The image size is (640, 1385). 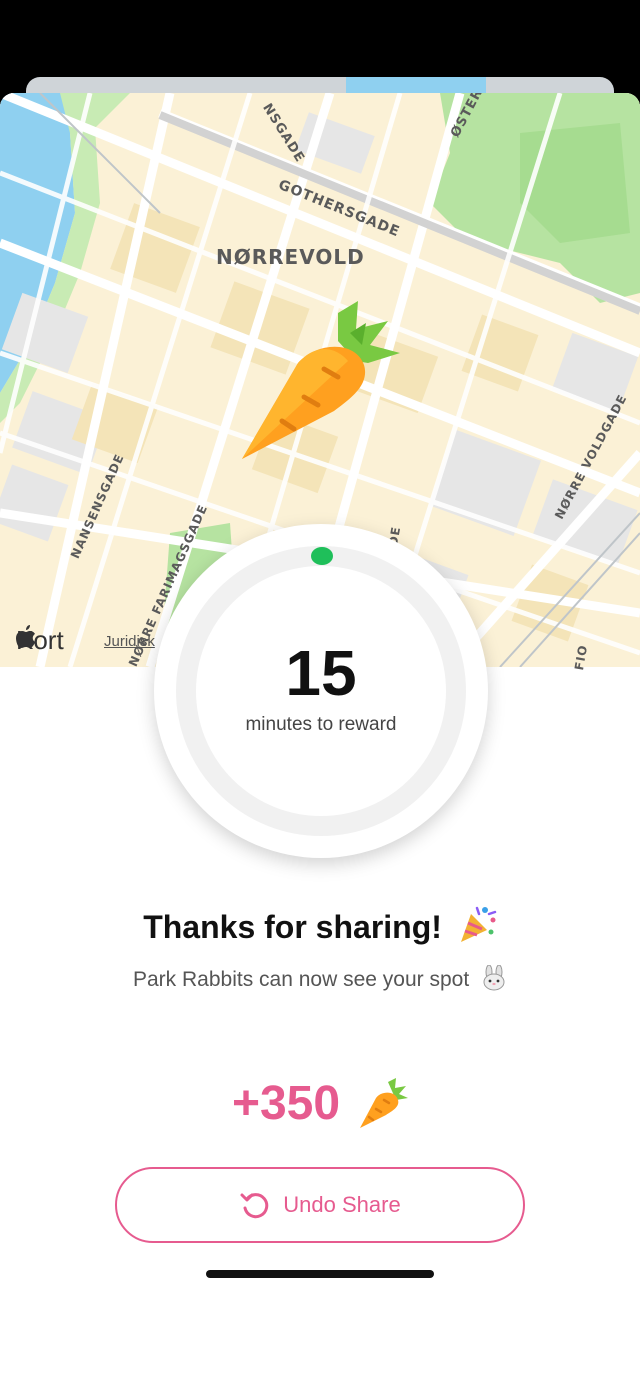 I want to click on thanks-title-text: Thanks for sharing!, so click(x=292, y=927).